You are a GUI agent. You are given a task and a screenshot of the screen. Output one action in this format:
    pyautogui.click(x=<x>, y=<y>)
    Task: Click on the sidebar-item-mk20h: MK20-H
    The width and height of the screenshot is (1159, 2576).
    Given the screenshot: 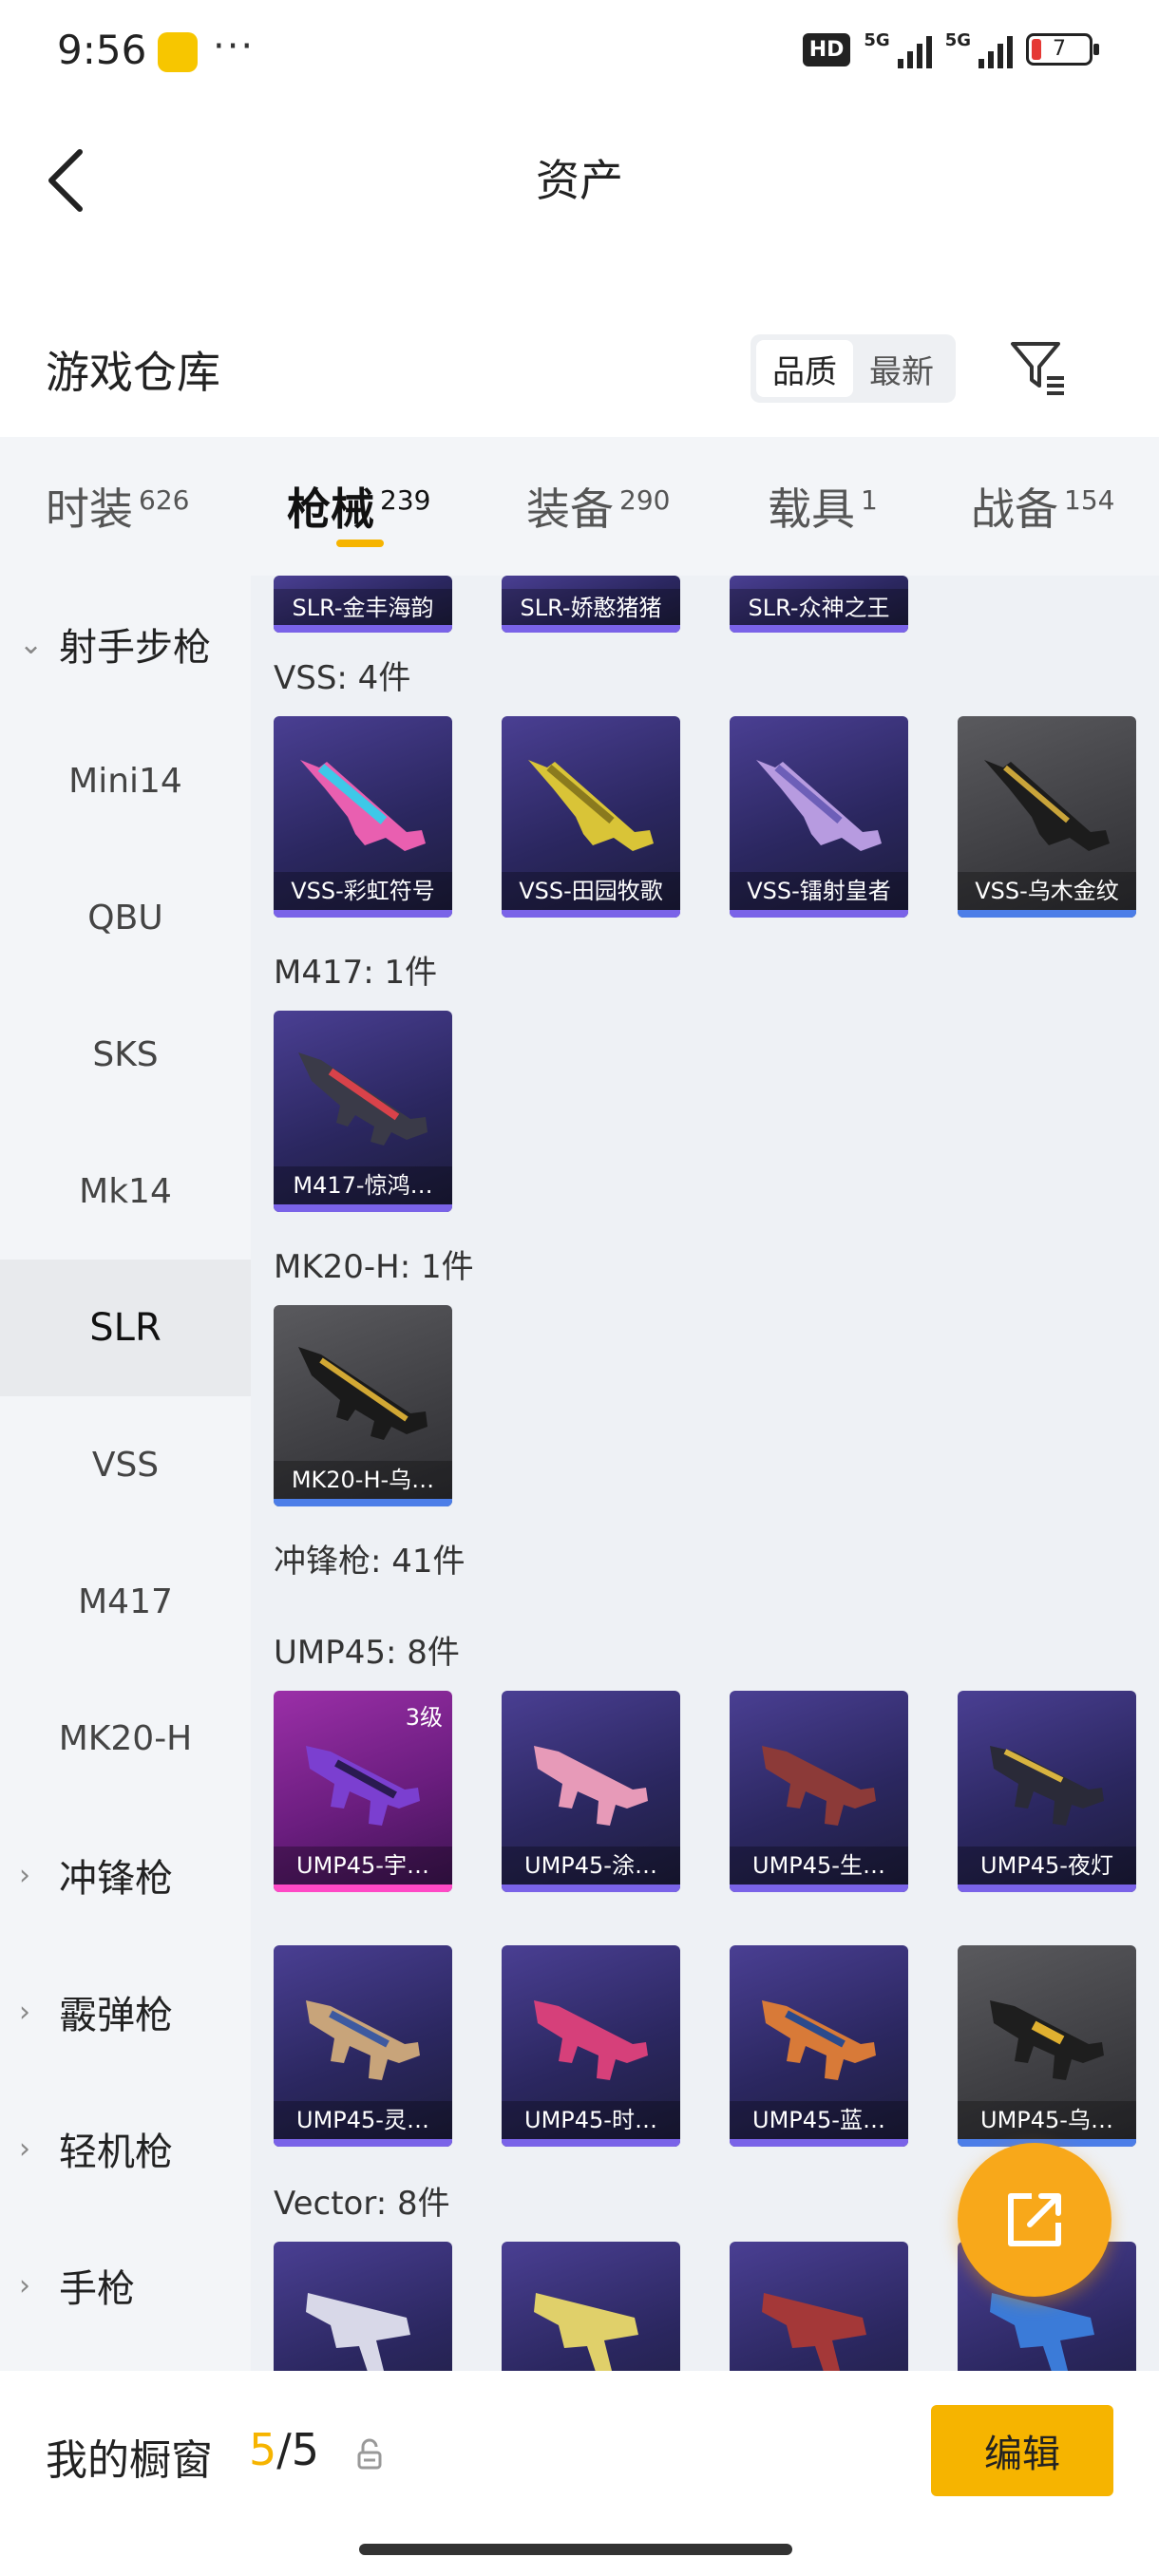 What is the action you would take?
    pyautogui.click(x=125, y=1738)
    